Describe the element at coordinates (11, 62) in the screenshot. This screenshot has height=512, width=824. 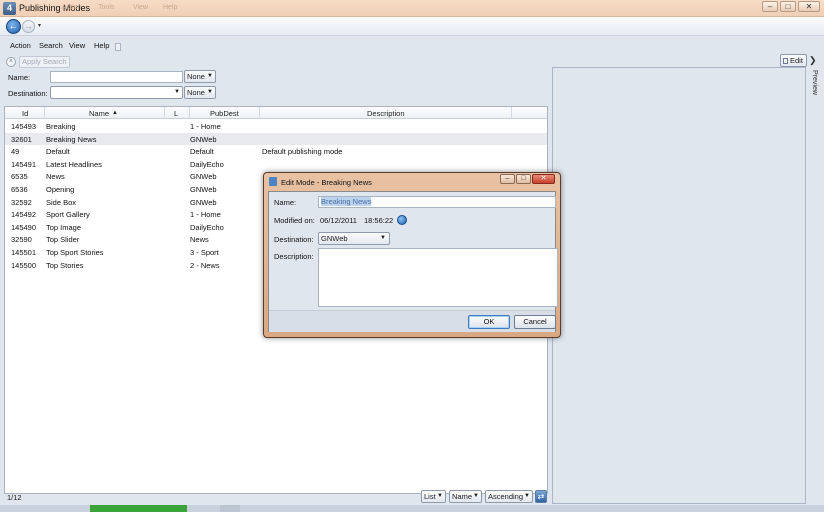
I see `collapse-search-icon: ˄` at that location.